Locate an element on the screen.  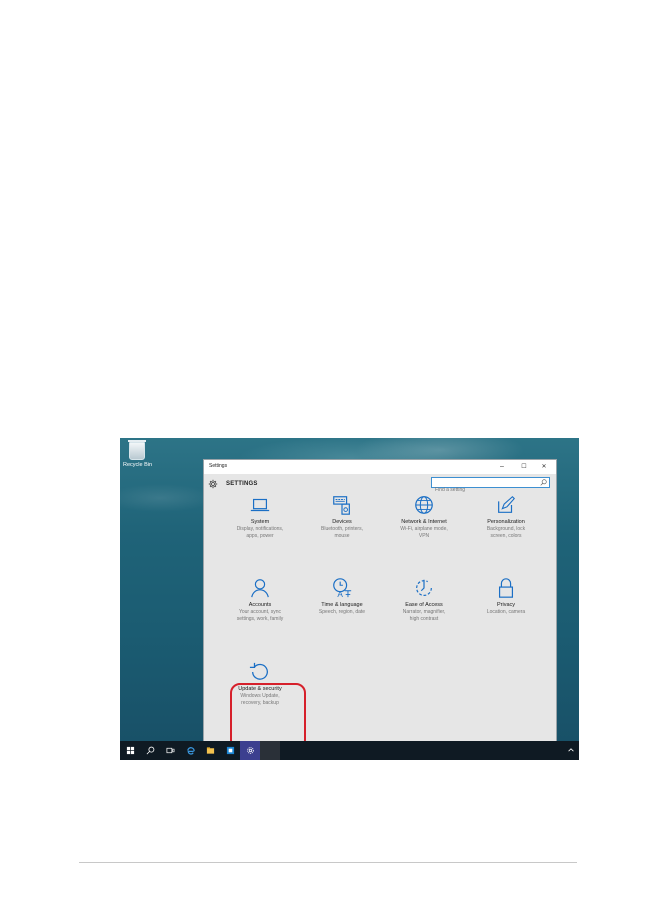
tile-title: Ease of Access is located at coordinates (424, 605).